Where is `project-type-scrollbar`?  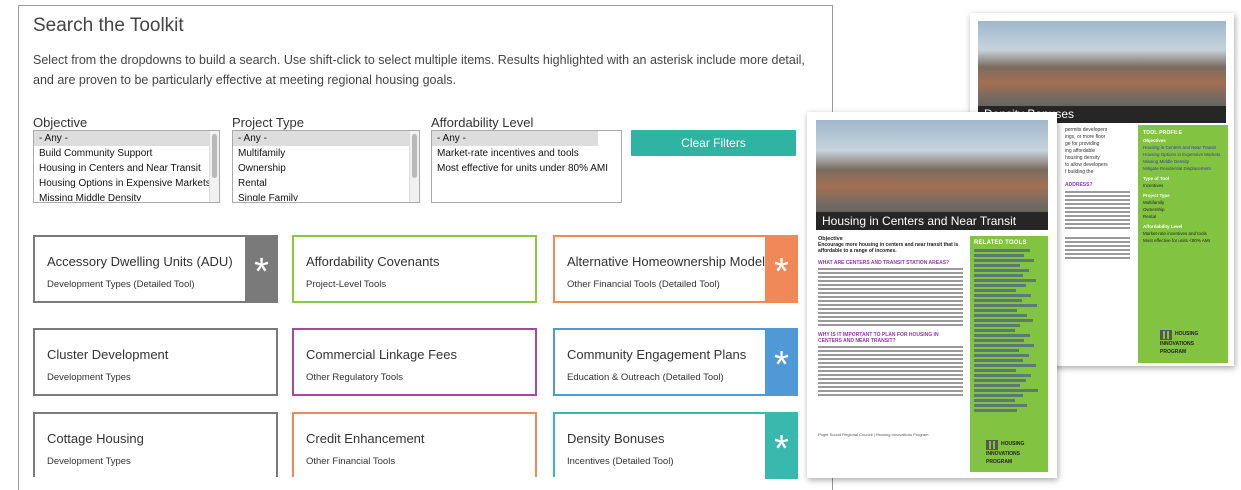 project-type-scrollbar is located at coordinates (414, 166).